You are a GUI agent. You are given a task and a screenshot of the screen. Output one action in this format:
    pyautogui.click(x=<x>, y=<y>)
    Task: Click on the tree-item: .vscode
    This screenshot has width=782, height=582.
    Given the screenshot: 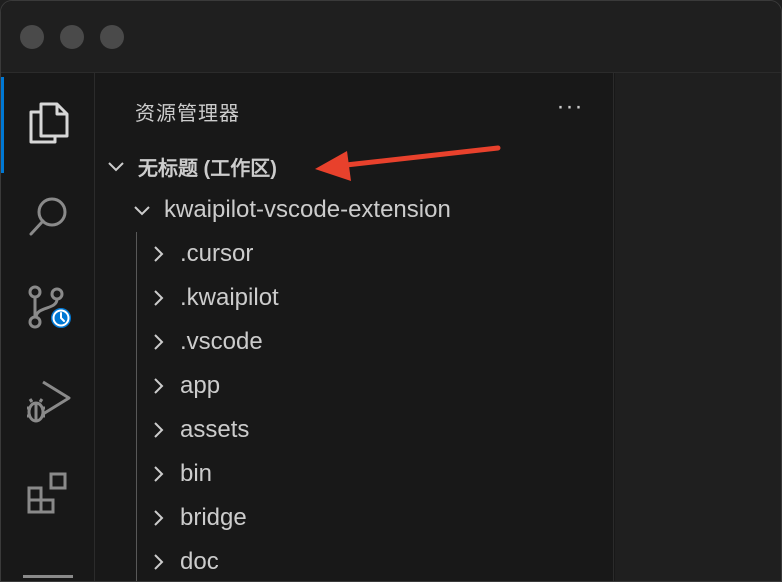 What is the action you would take?
    pyautogui.click(x=204, y=342)
    